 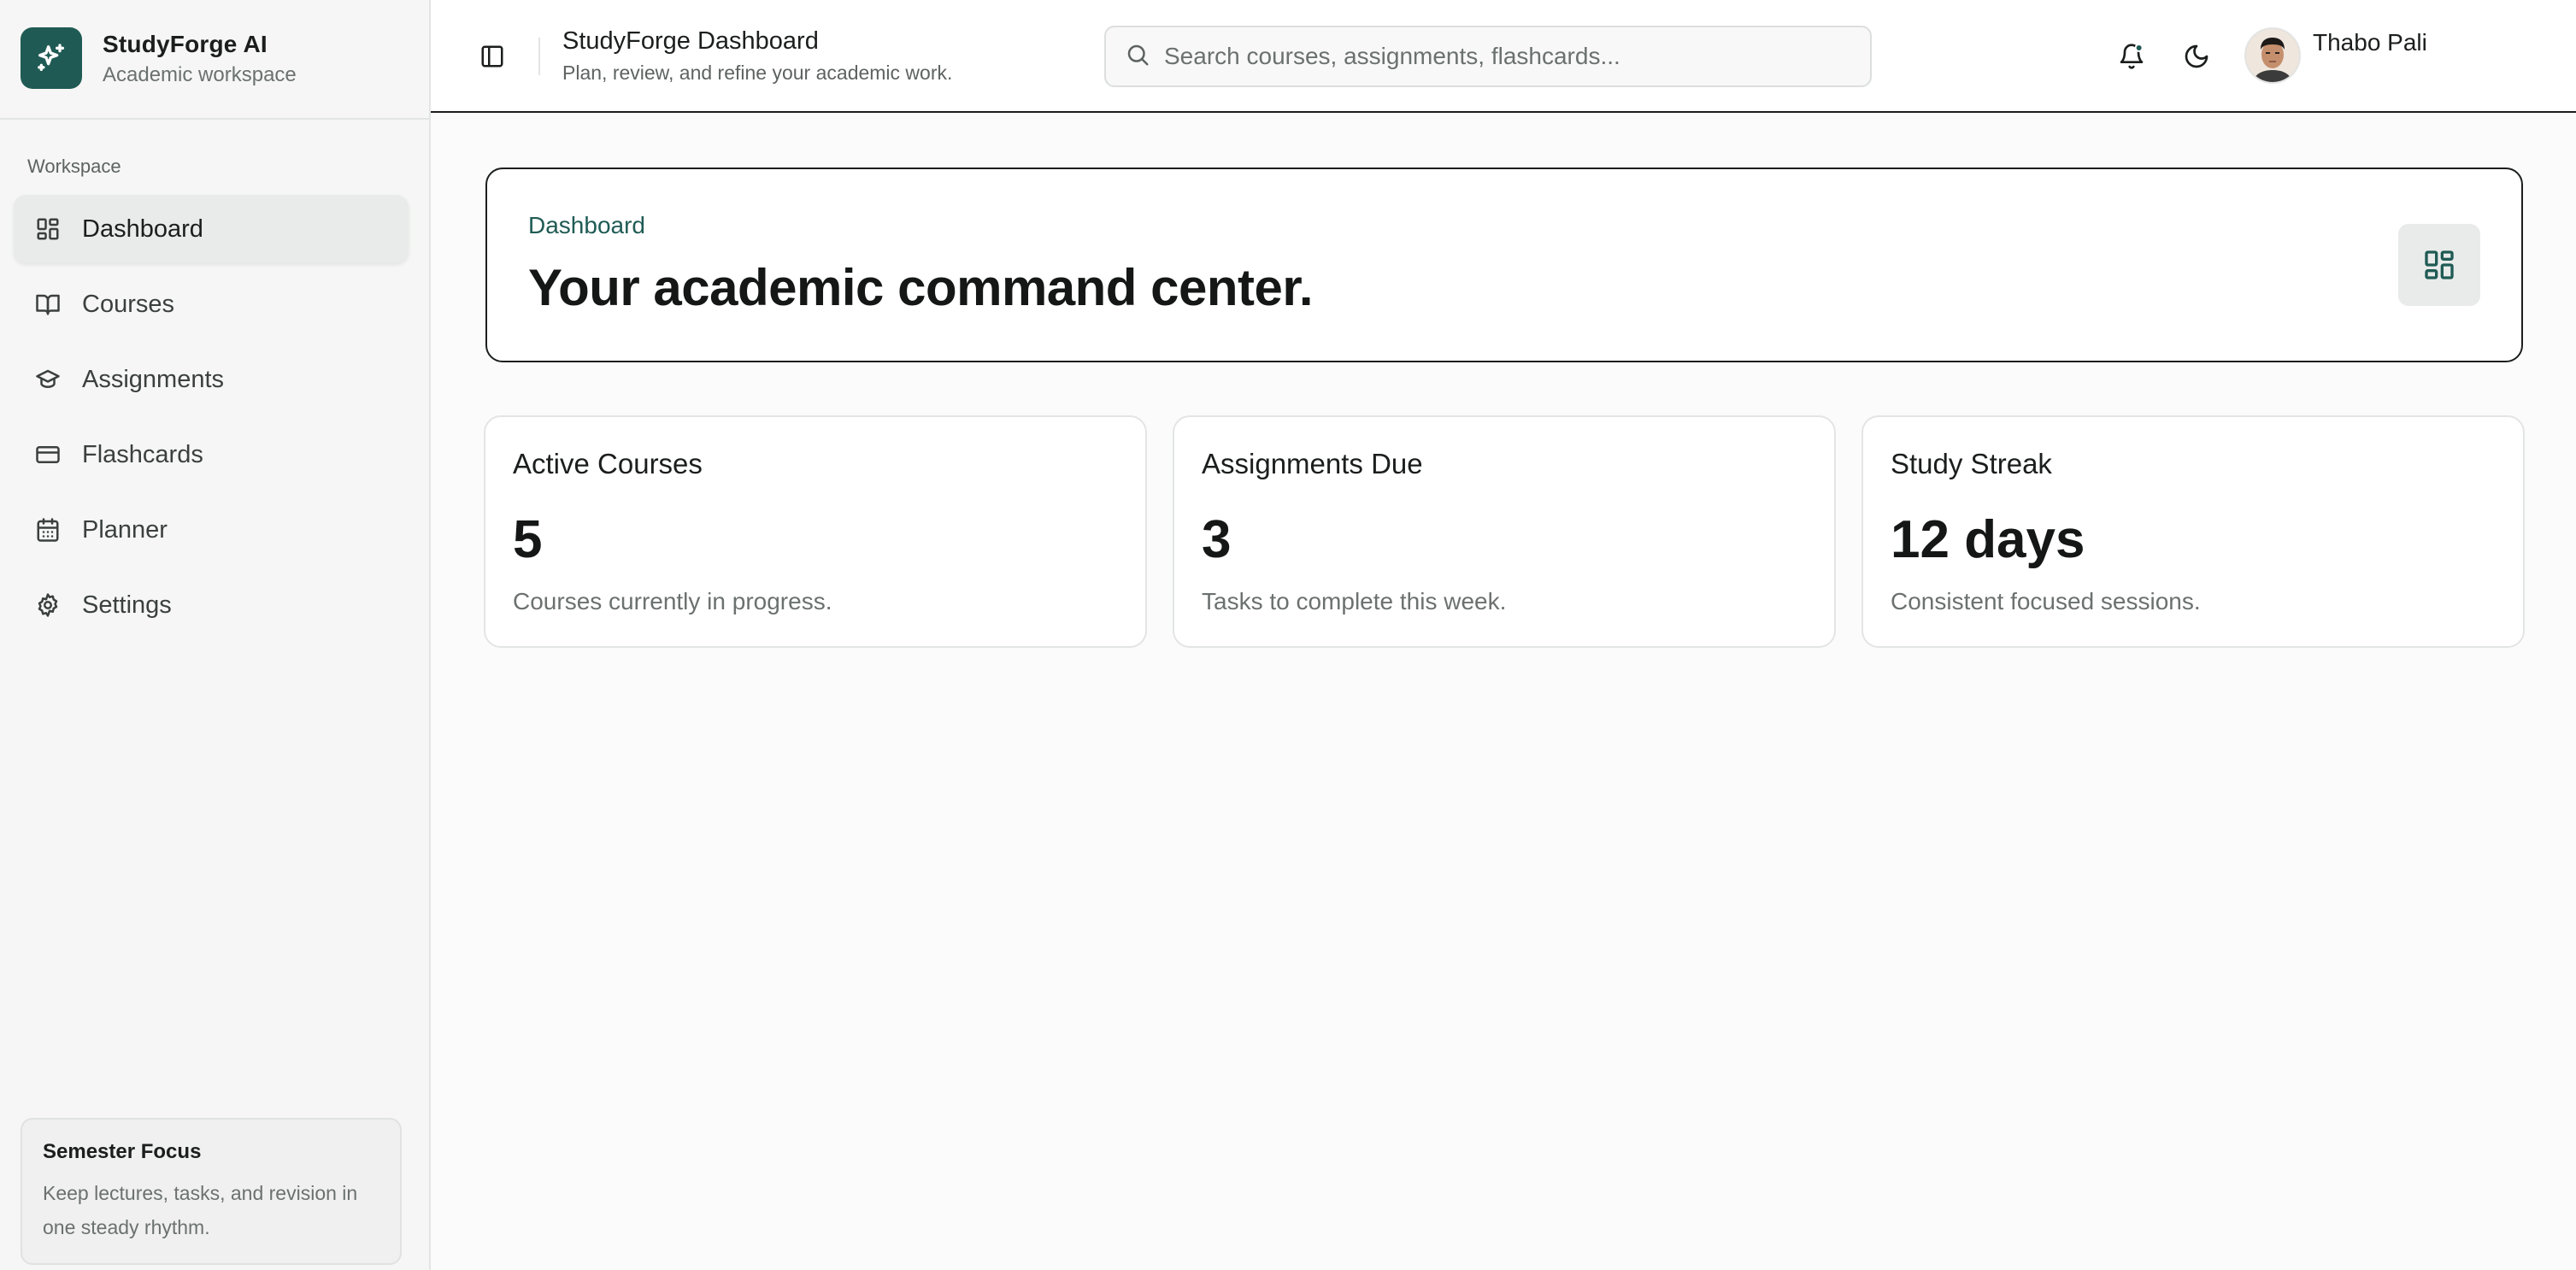 I want to click on sidebar-item-label: Planner, so click(x=125, y=529).